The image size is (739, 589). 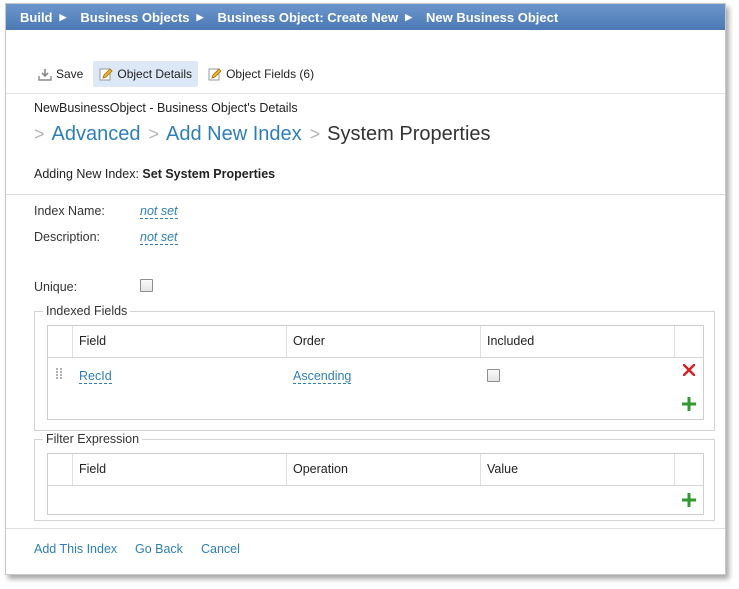 I want to click on delete-icon, so click(x=689, y=370).